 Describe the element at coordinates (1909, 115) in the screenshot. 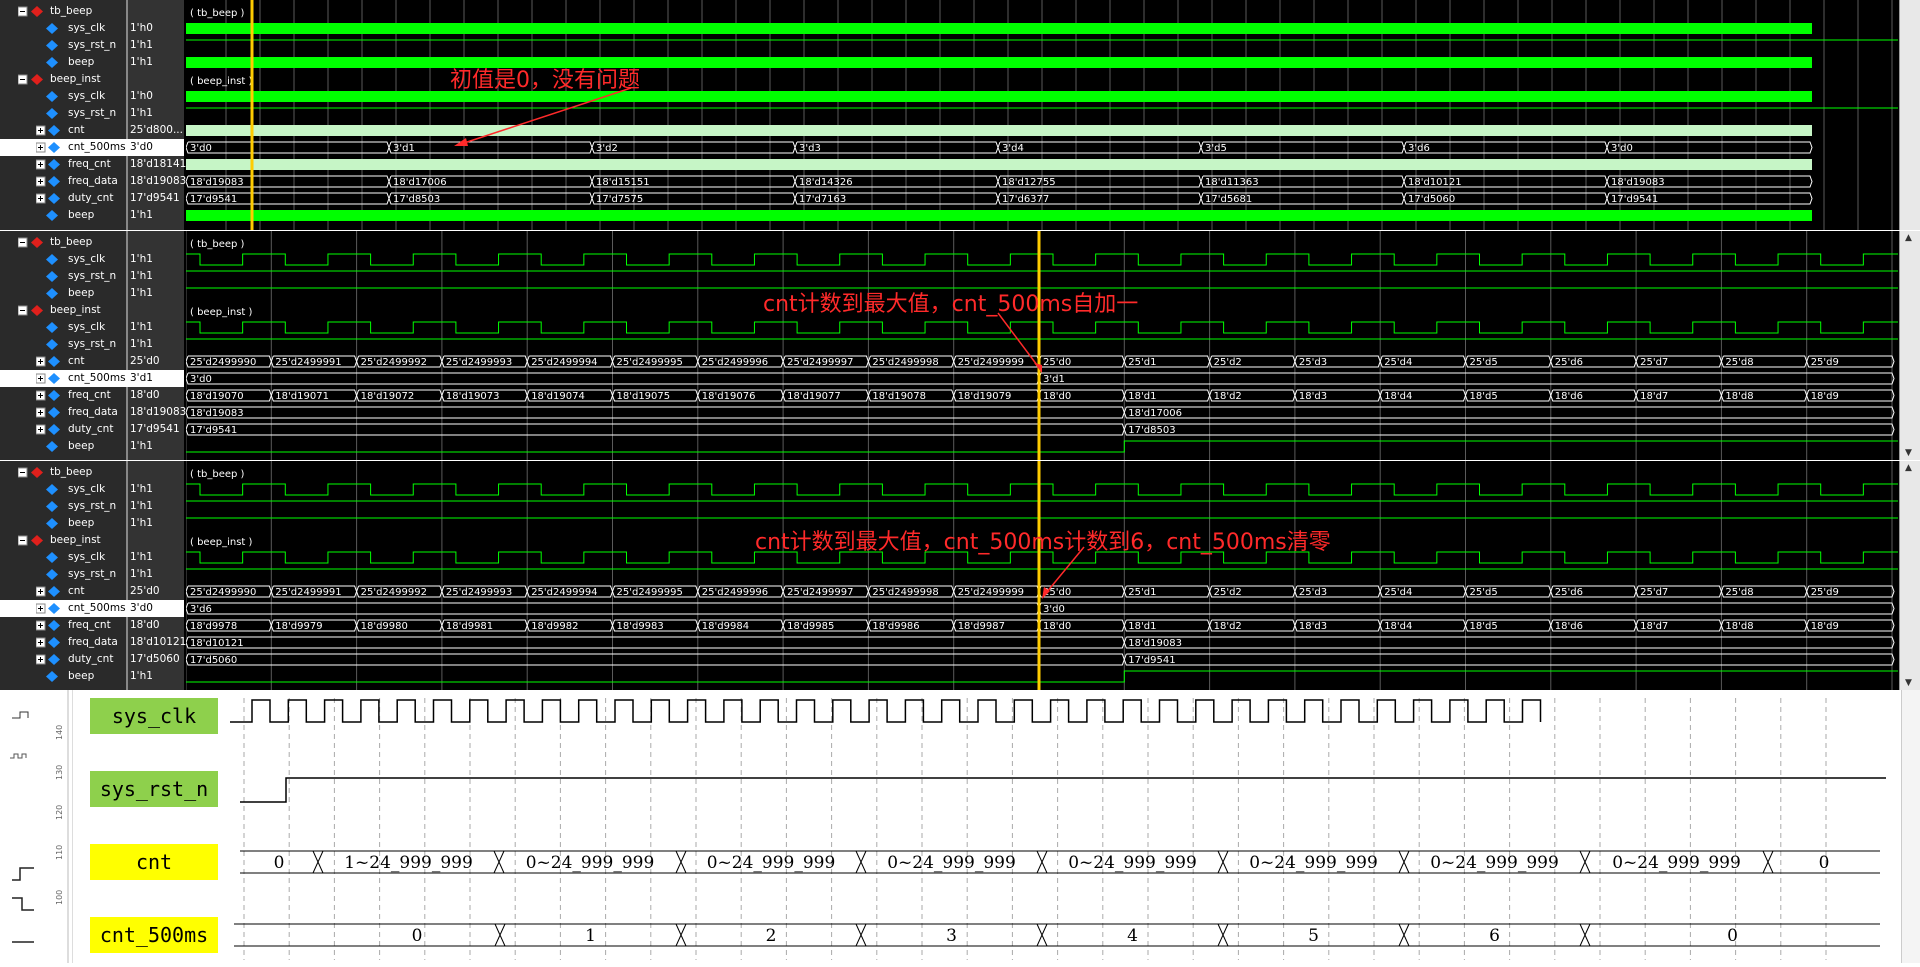

I see `vertical-scrollbar` at that location.